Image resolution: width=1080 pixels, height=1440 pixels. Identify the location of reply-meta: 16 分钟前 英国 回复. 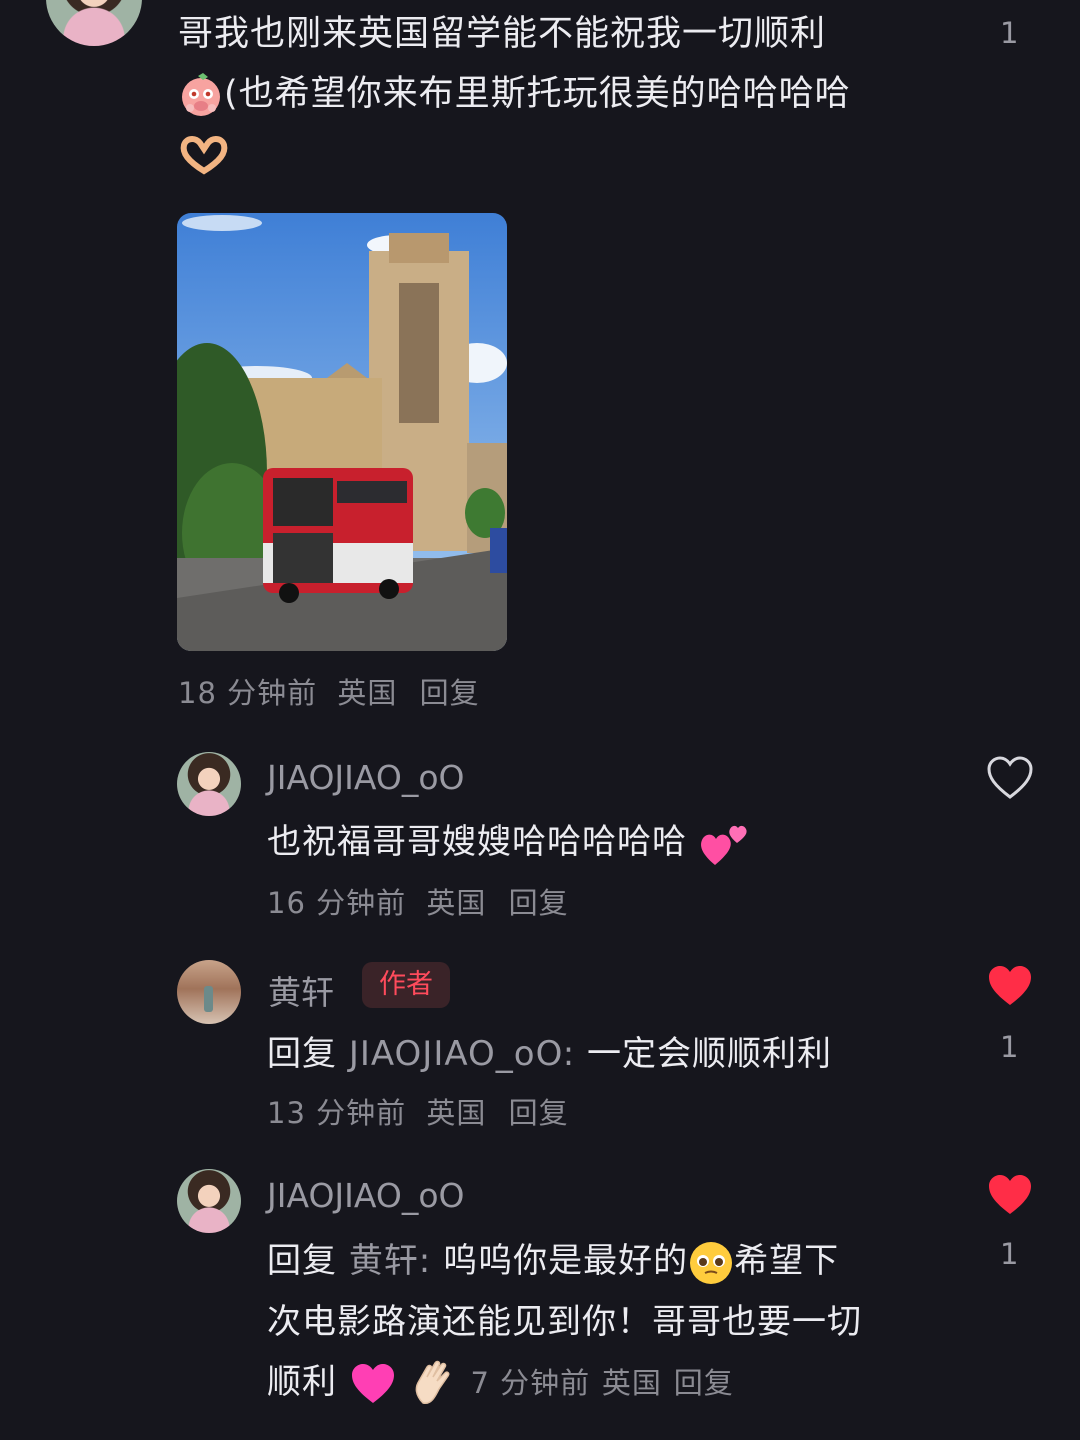
(418, 901).